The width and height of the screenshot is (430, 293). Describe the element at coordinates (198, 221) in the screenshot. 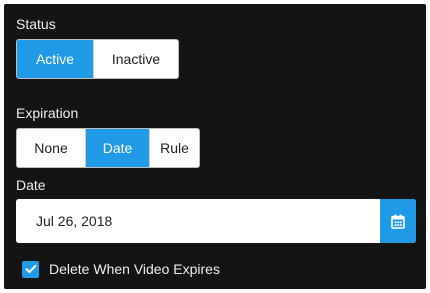

I see `date-input` at that location.